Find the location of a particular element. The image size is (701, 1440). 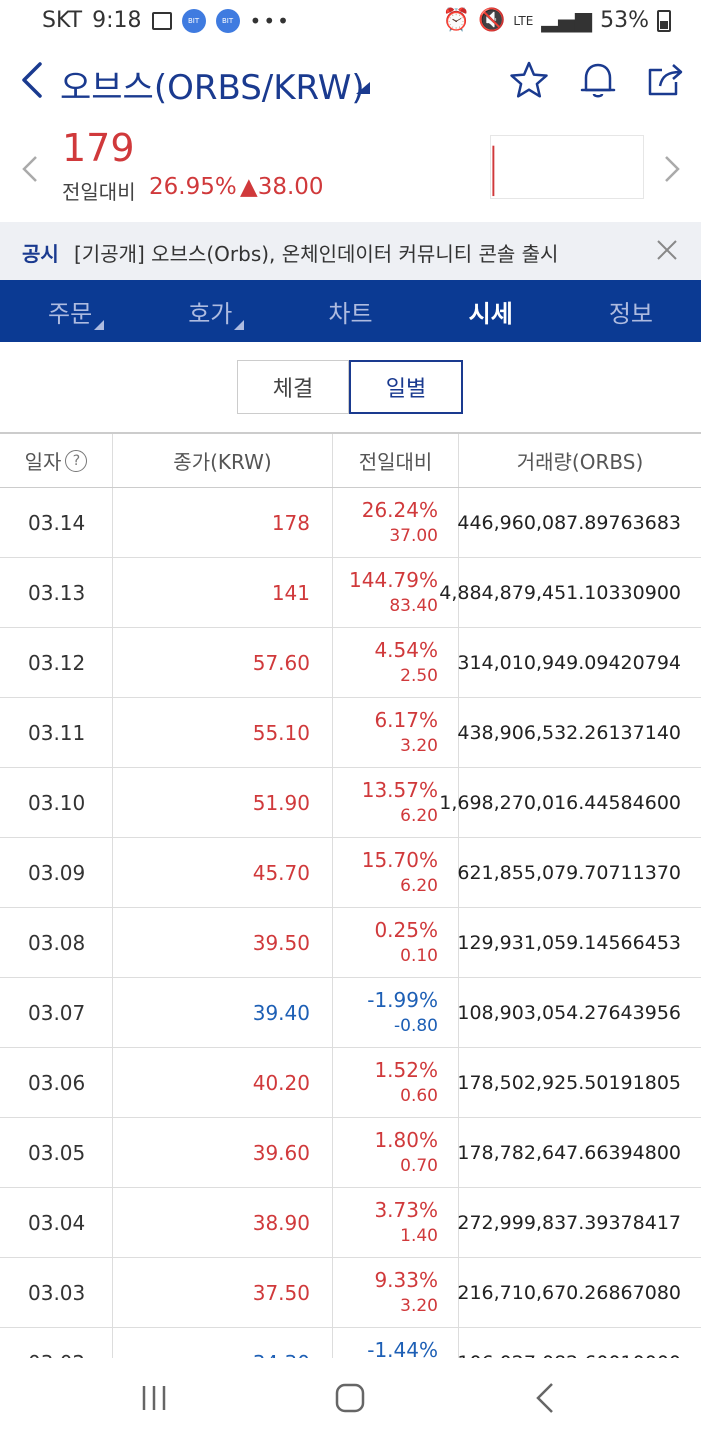

table-row: 03.09 45.70 15.70% 6.20 621,855,079.70711370 is located at coordinates (350, 873).